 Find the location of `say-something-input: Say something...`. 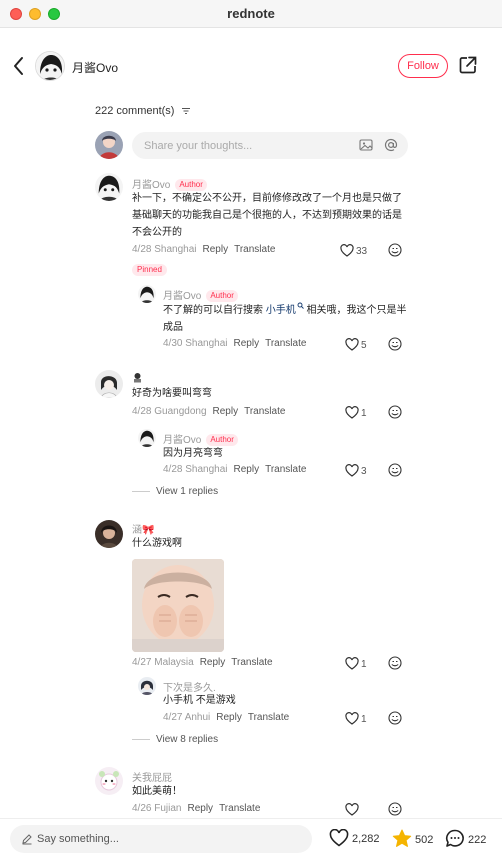

say-something-input: Say something... is located at coordinates (161, 839).